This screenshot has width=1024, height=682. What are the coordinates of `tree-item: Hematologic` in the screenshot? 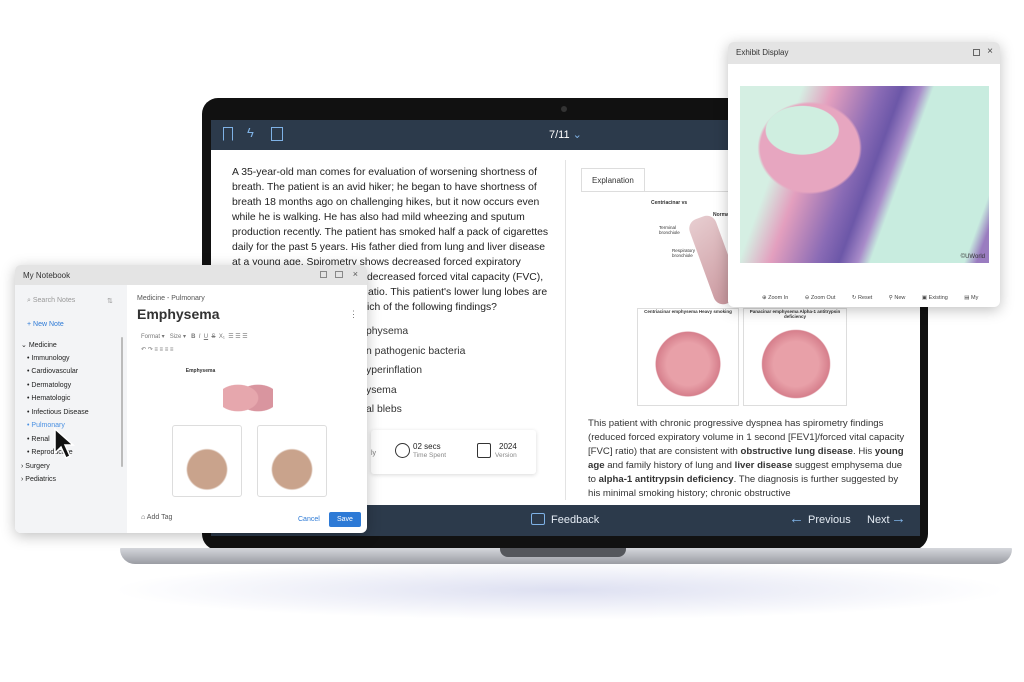 It's located at (50, 398).